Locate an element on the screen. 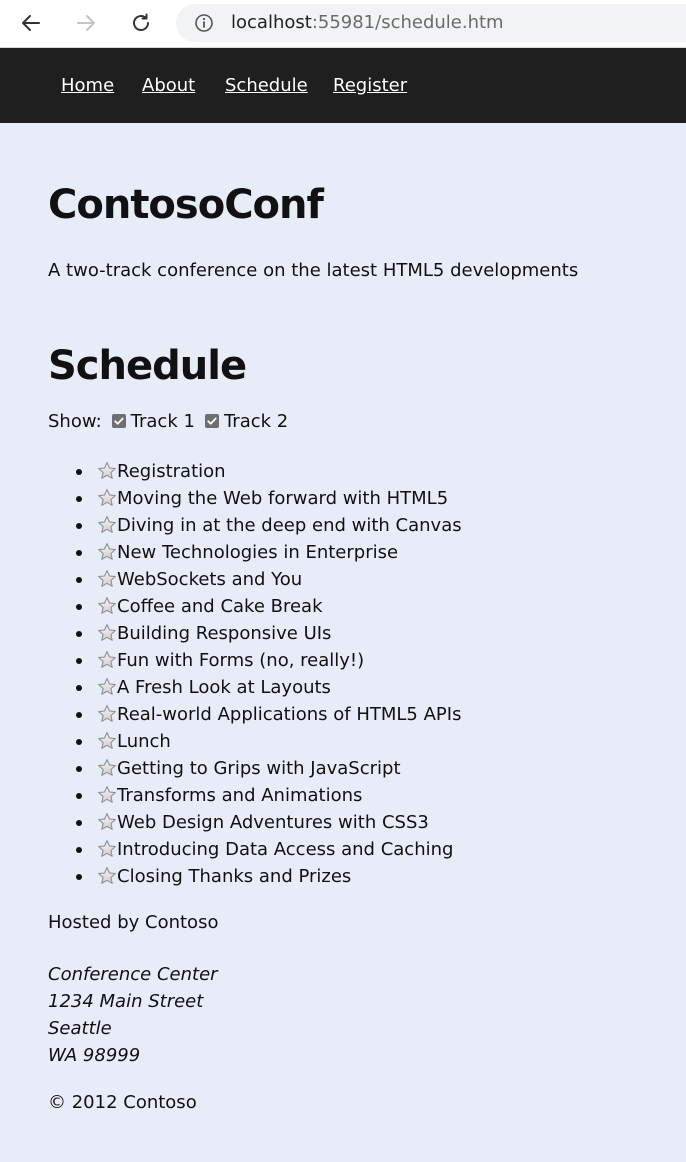 This screenshot has width=686, height=1162. track-filter: Show: Track 1 Track 2 is located at coordinates (173, 421).